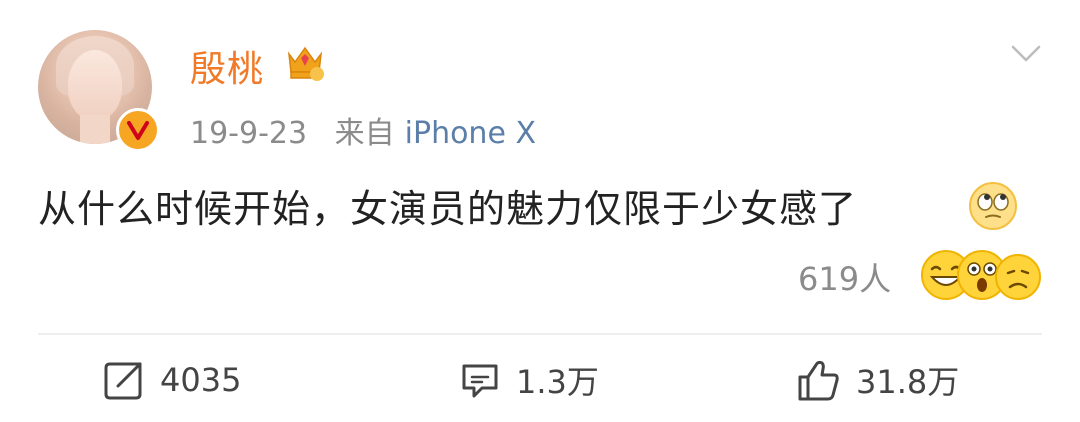  I want to click on comment-icon, so click(480, 381).